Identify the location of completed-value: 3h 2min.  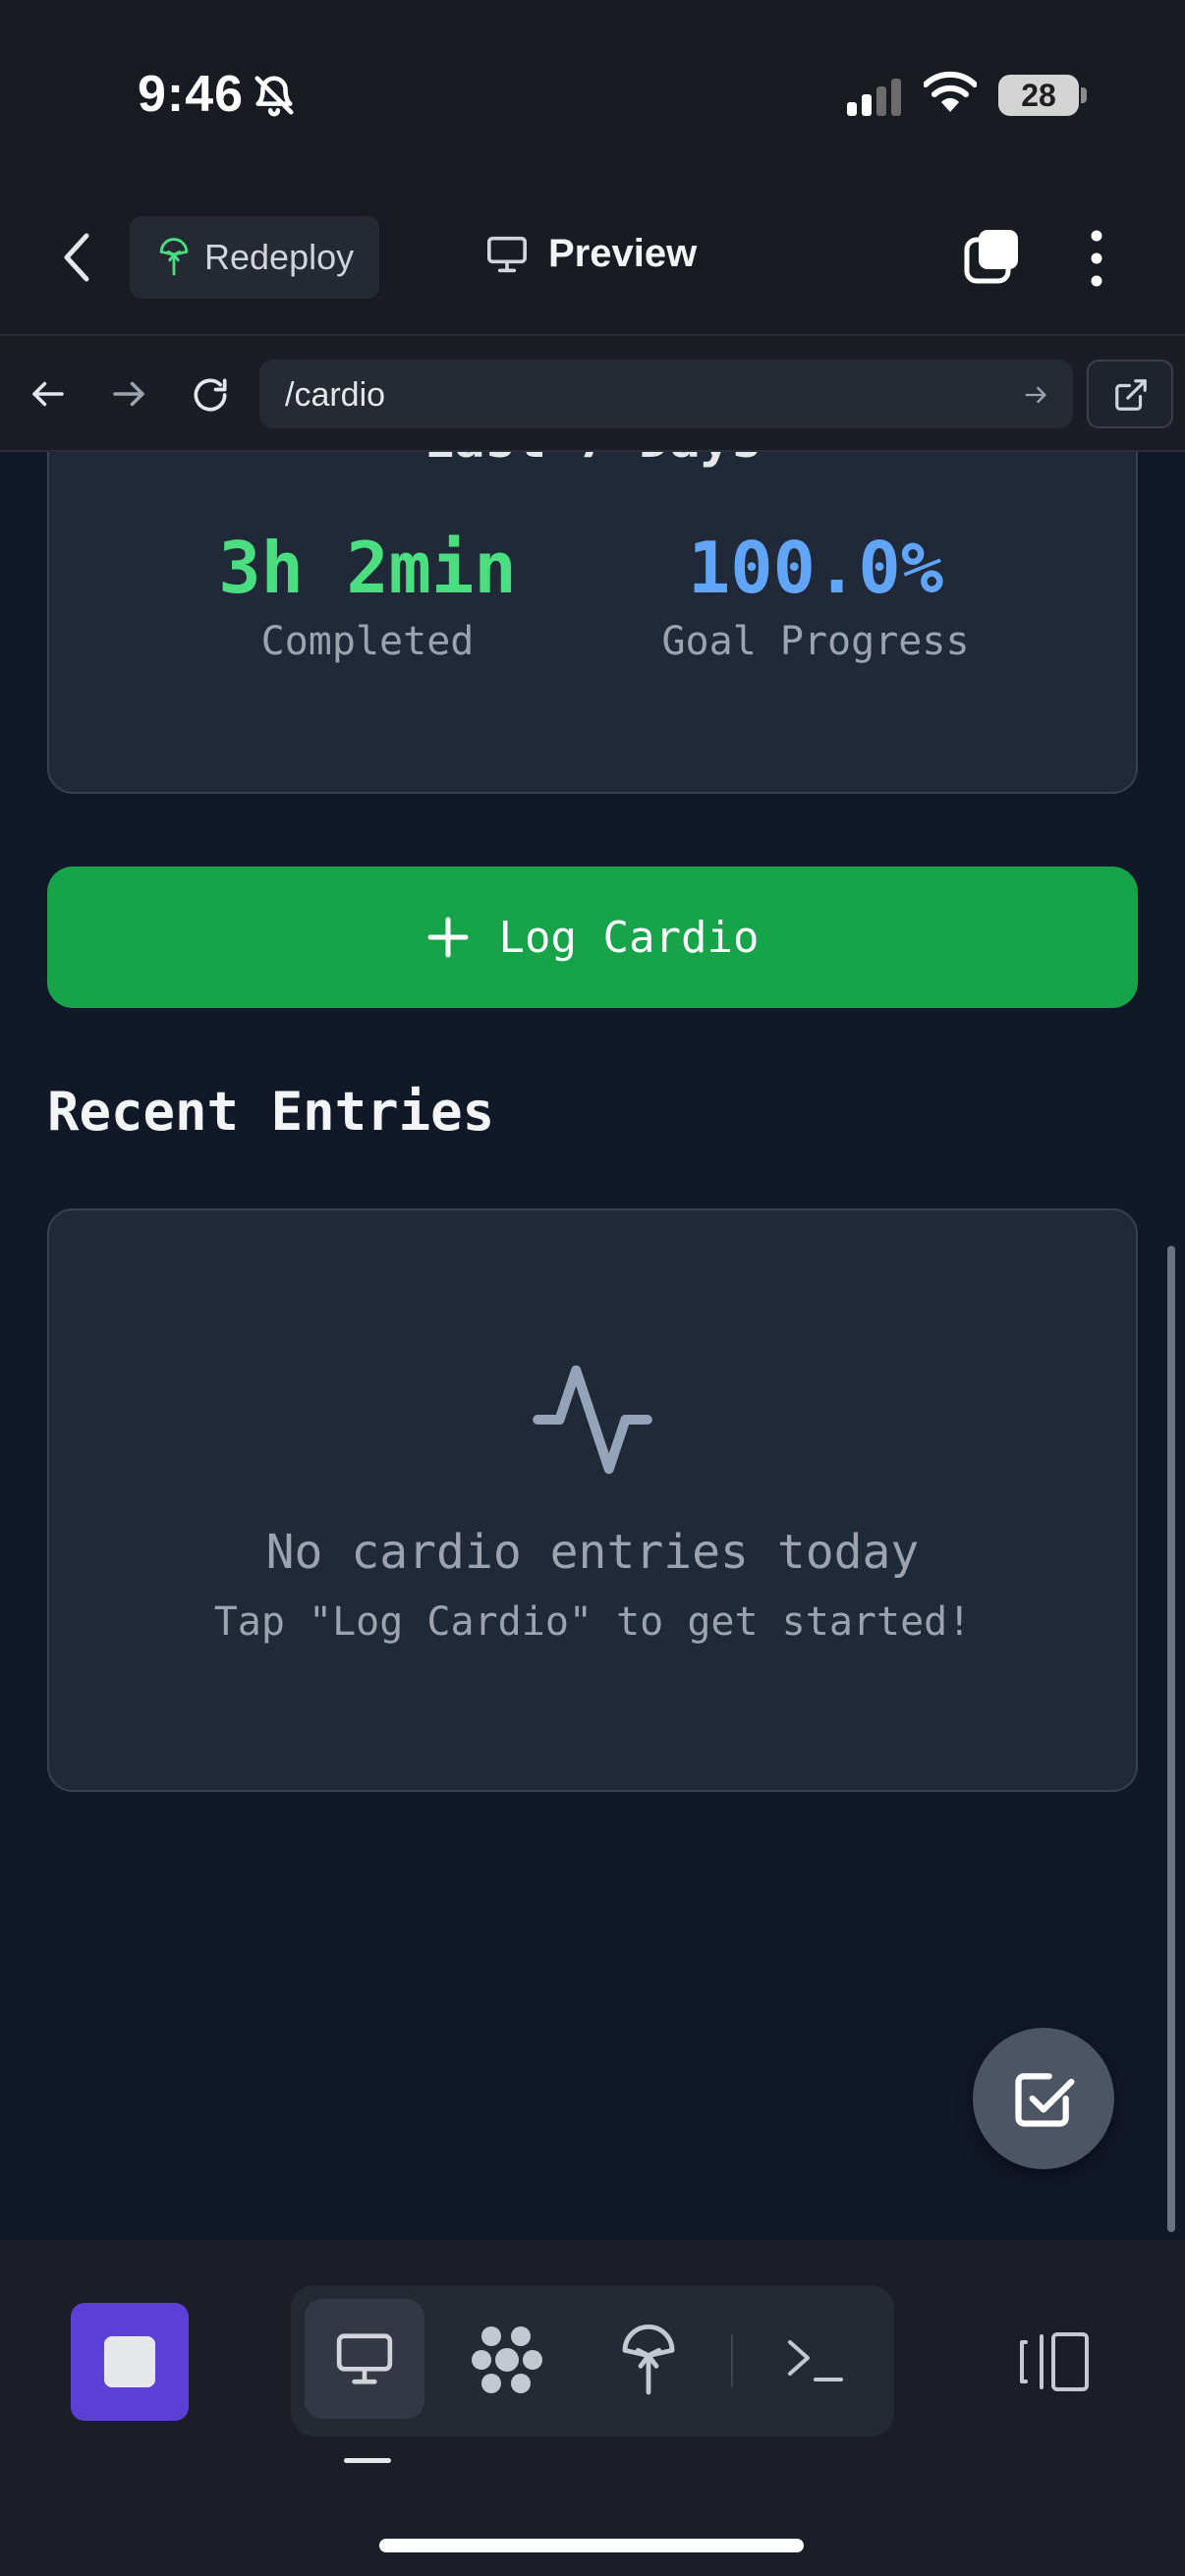
(368, 568).